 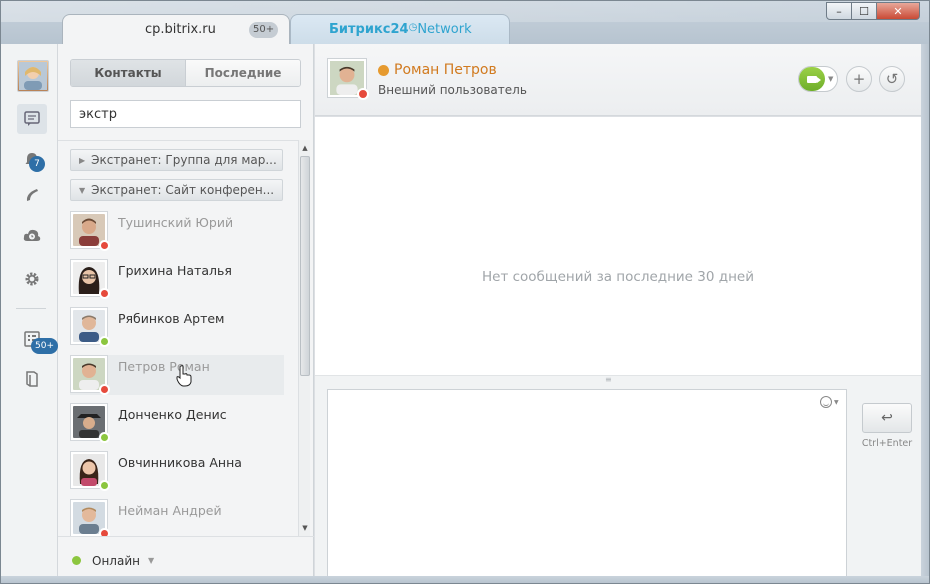 I want to click on window-border-bottom, so click(x=465, y=580).